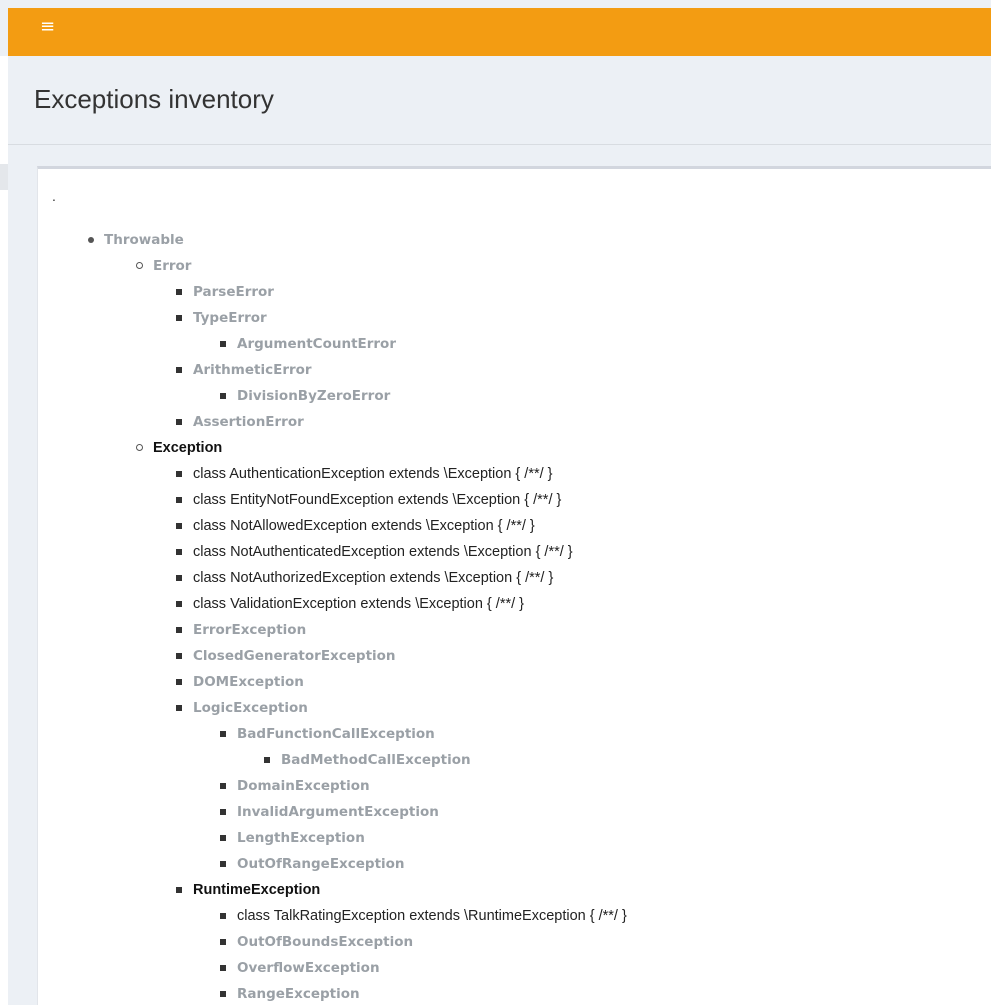 The image size is (991, 1005). I want to click on page-header: Exceptions inventory, so click(499, 100).